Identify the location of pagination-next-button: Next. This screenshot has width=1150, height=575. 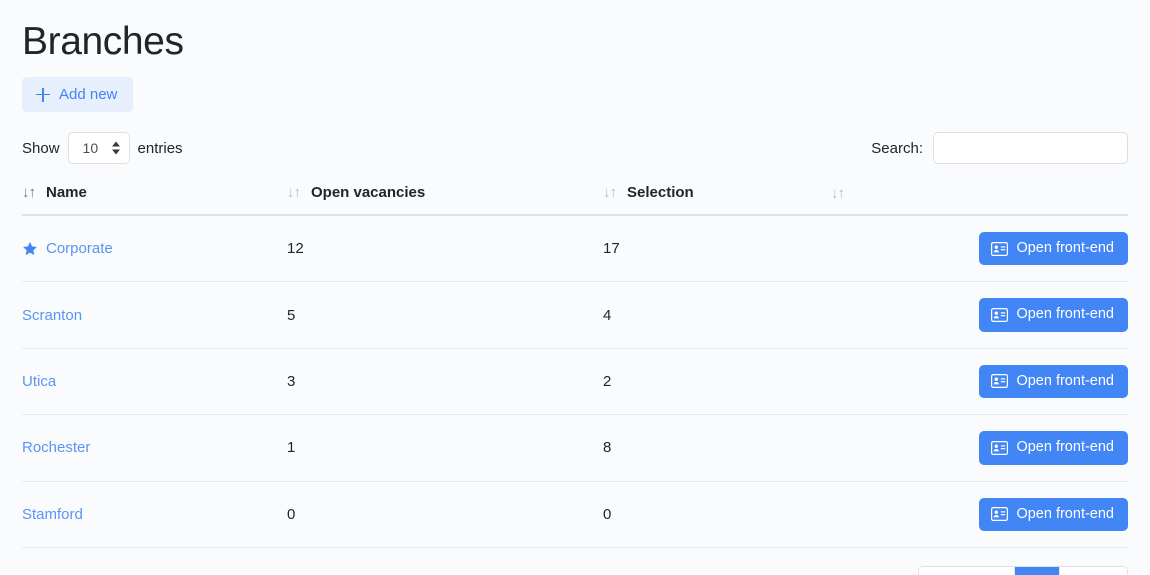
(1093, 570).